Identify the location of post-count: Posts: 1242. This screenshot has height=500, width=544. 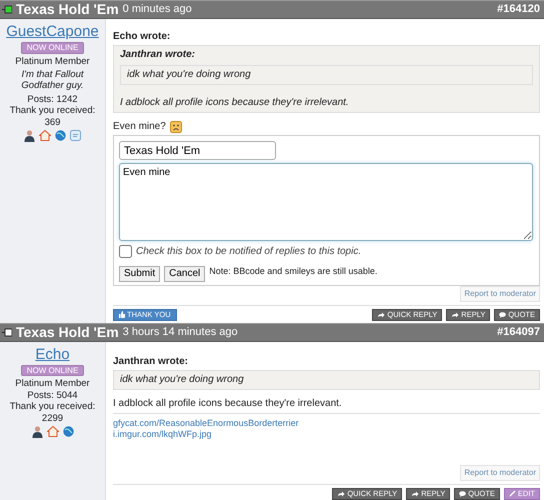
(52, 100).